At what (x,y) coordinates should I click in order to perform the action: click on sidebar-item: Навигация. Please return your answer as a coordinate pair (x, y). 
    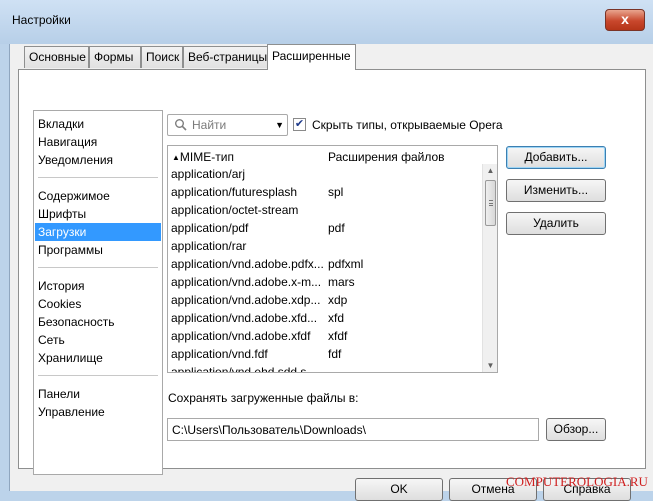
    Looking at the image, I should click on (98, 142).